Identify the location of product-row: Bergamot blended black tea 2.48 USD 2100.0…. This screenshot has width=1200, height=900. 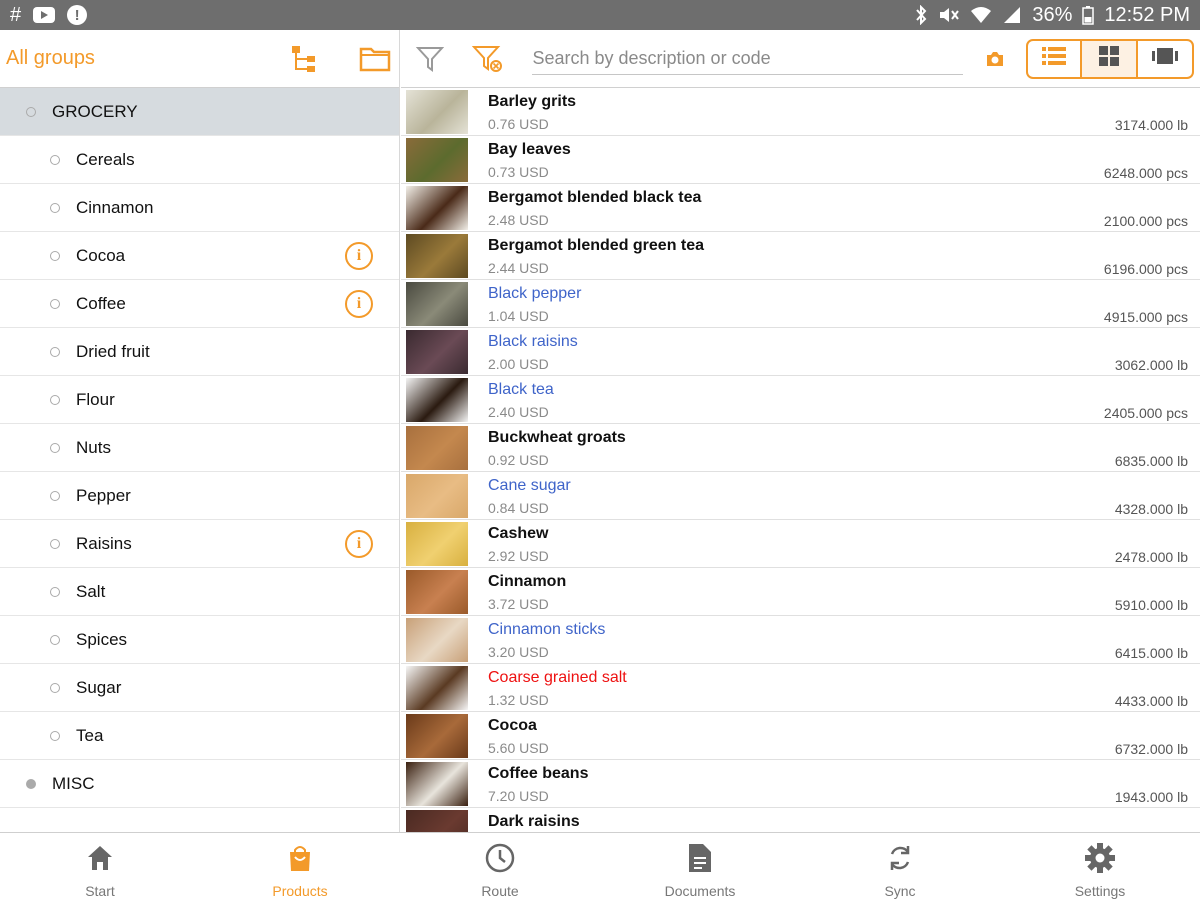
(800, 208).